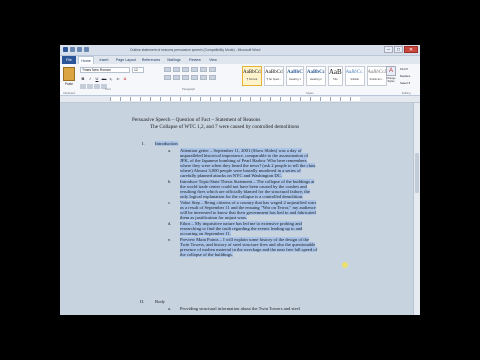 This screenshot has width=480, height=360. I want to click on line-spacing-icon, so click(203, 77).